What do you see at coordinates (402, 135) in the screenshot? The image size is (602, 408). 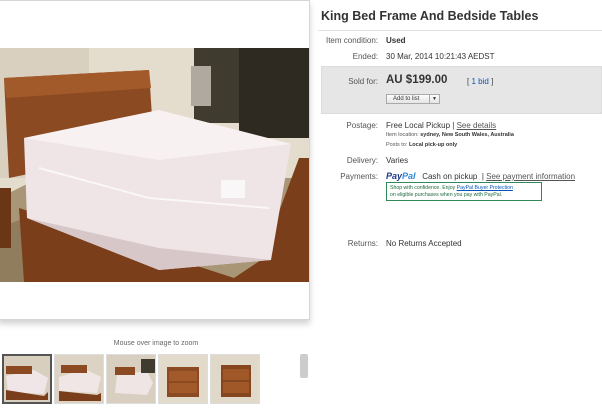 I see `item-location-label: Item location:` at bounding box center [402, 135].